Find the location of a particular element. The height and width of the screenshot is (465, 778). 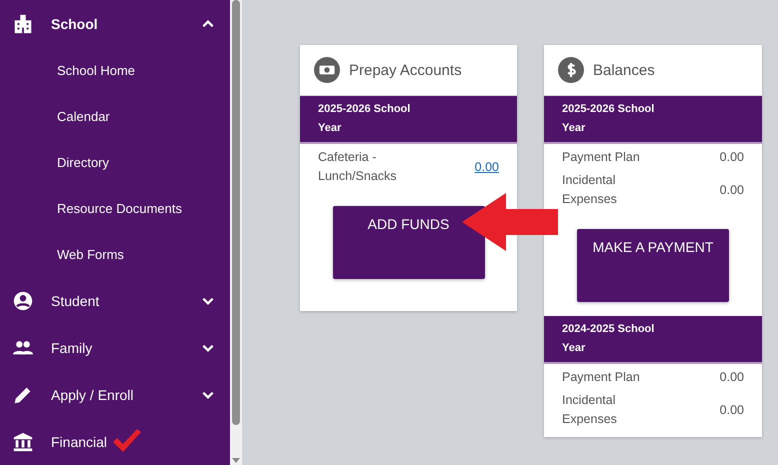

nav-item: Student is located at coordinates (115, 300).